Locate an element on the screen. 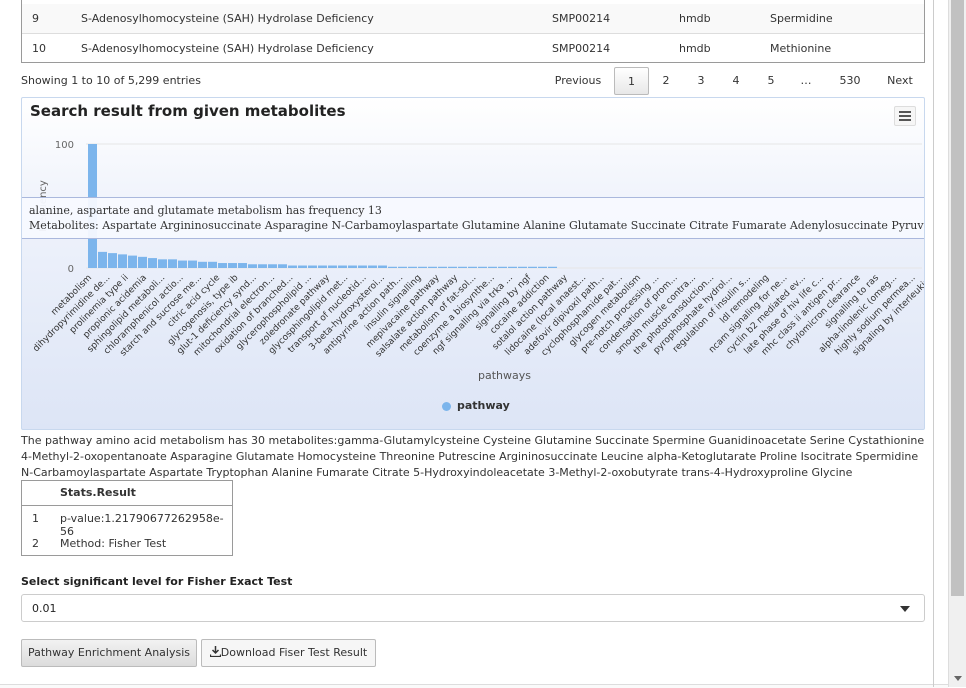  row-index: 9 is located at coordinates (35, 18).